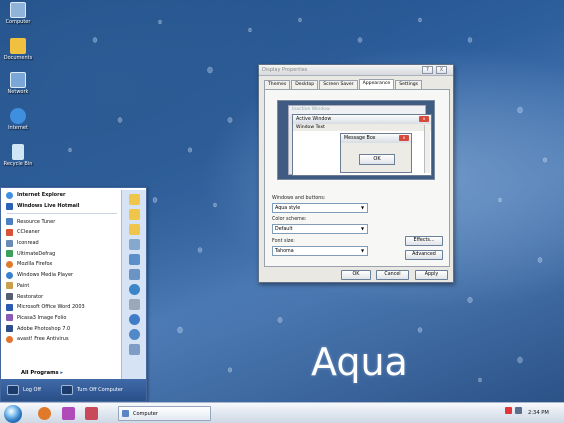 The width and height of the screenshot is (564, 423). Describe the element at coordinates (44, 328) in the screenshot. I see `start-item-label: Adobe Photoshop 7.0` at that location.